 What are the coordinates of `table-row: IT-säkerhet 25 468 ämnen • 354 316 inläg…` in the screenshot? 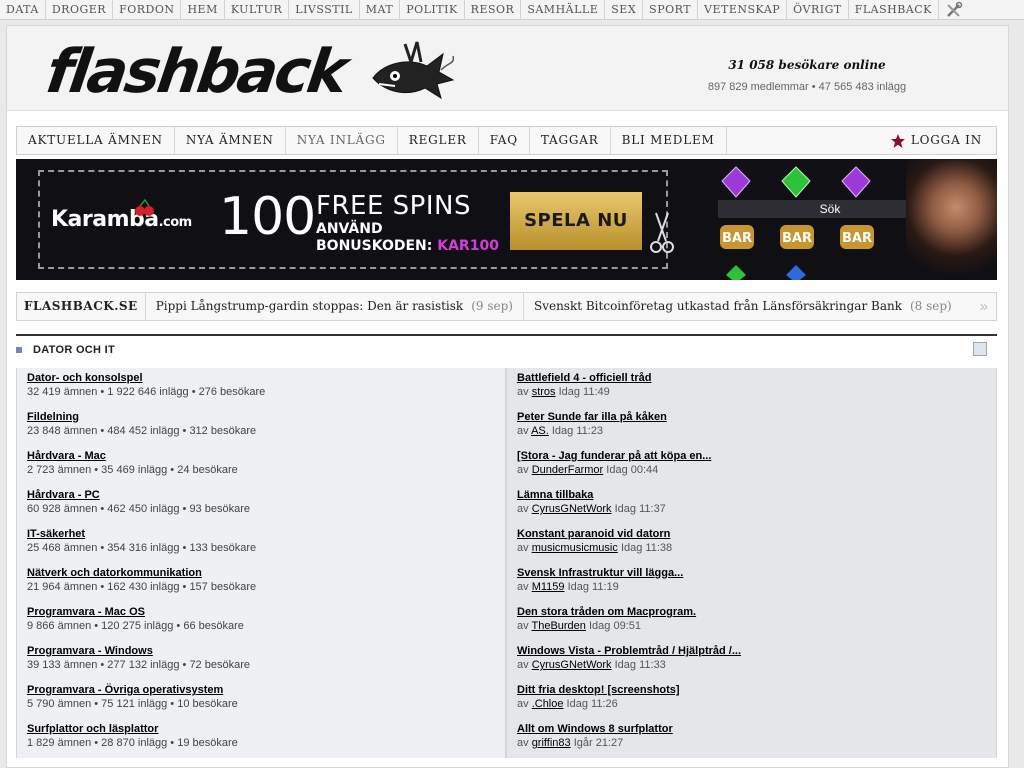 It's located at (506, 543).